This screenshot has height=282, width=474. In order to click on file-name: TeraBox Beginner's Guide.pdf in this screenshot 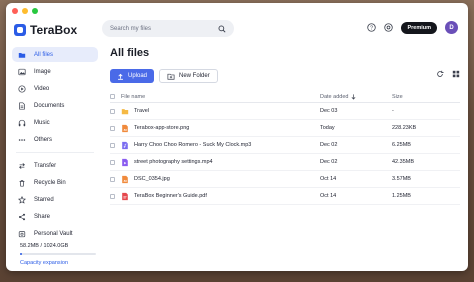, I will do `click(170, 196)`.